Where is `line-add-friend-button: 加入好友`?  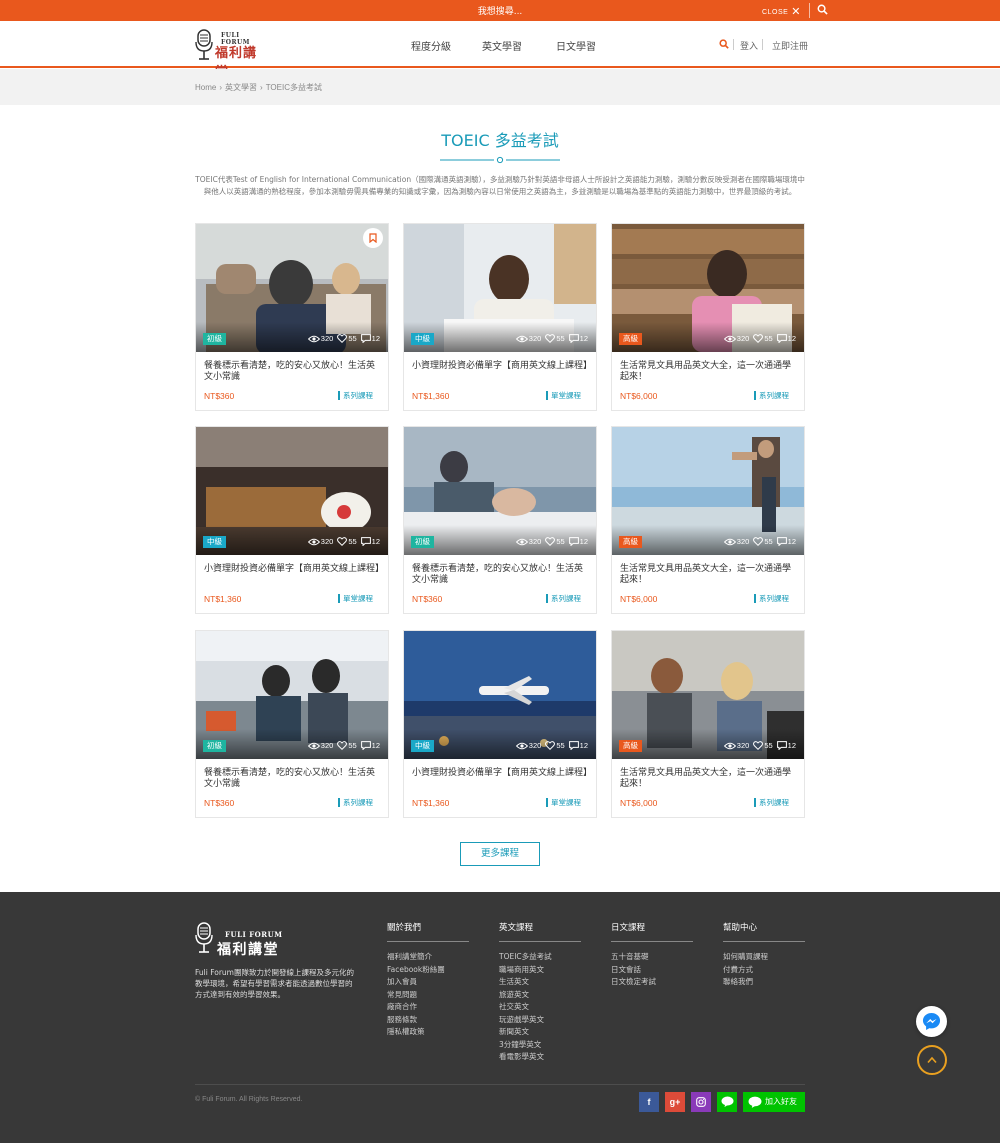
line-add-friend-button: 加入好友 is located at coordinates (774, 1102).